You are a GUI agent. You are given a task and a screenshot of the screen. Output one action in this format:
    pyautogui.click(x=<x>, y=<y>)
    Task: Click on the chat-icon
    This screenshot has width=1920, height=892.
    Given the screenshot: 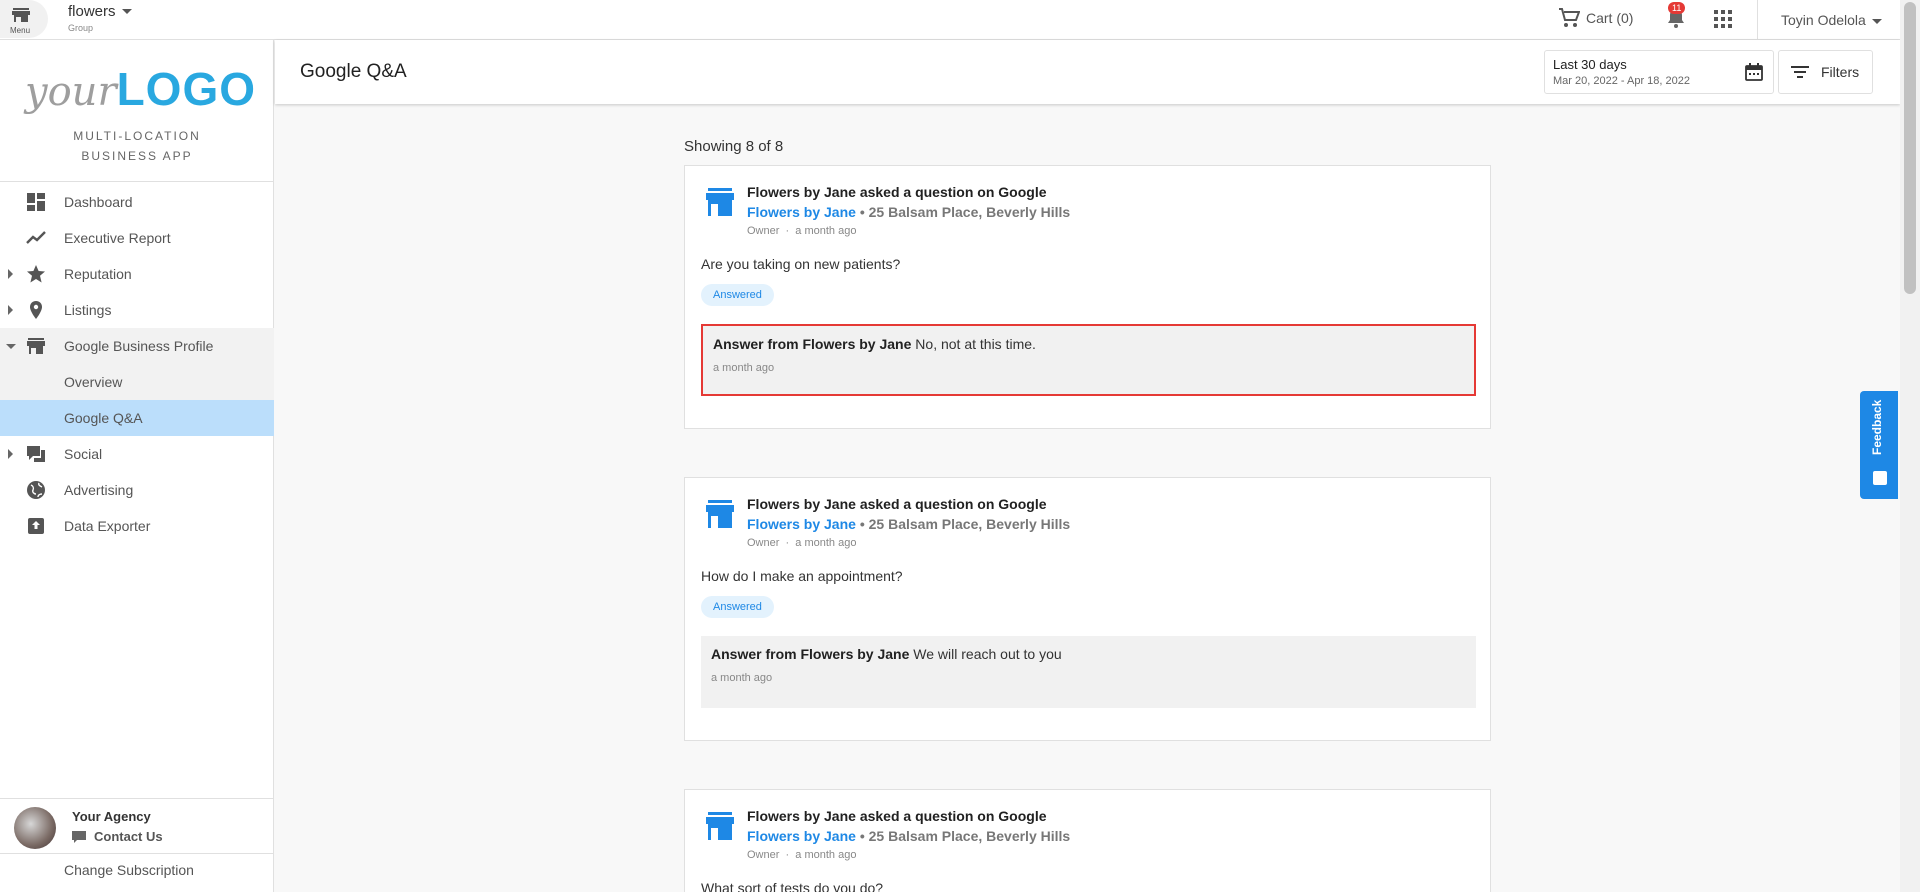 What is the action you would take?
    pyautogui.click(x=36, y=454)
    